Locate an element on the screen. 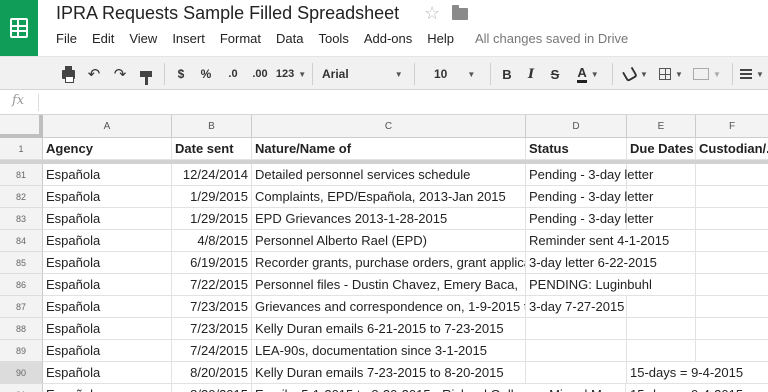 This screenshot has height=392, width=768. merge-cells-button: ▼ is located at coordinates (707, 74).